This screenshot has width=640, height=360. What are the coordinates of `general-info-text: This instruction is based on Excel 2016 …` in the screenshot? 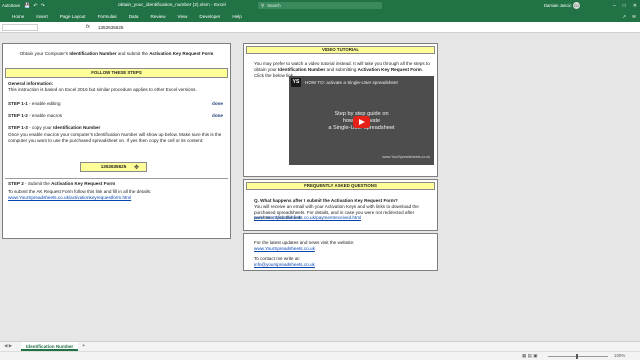 It's located at (102, 89).